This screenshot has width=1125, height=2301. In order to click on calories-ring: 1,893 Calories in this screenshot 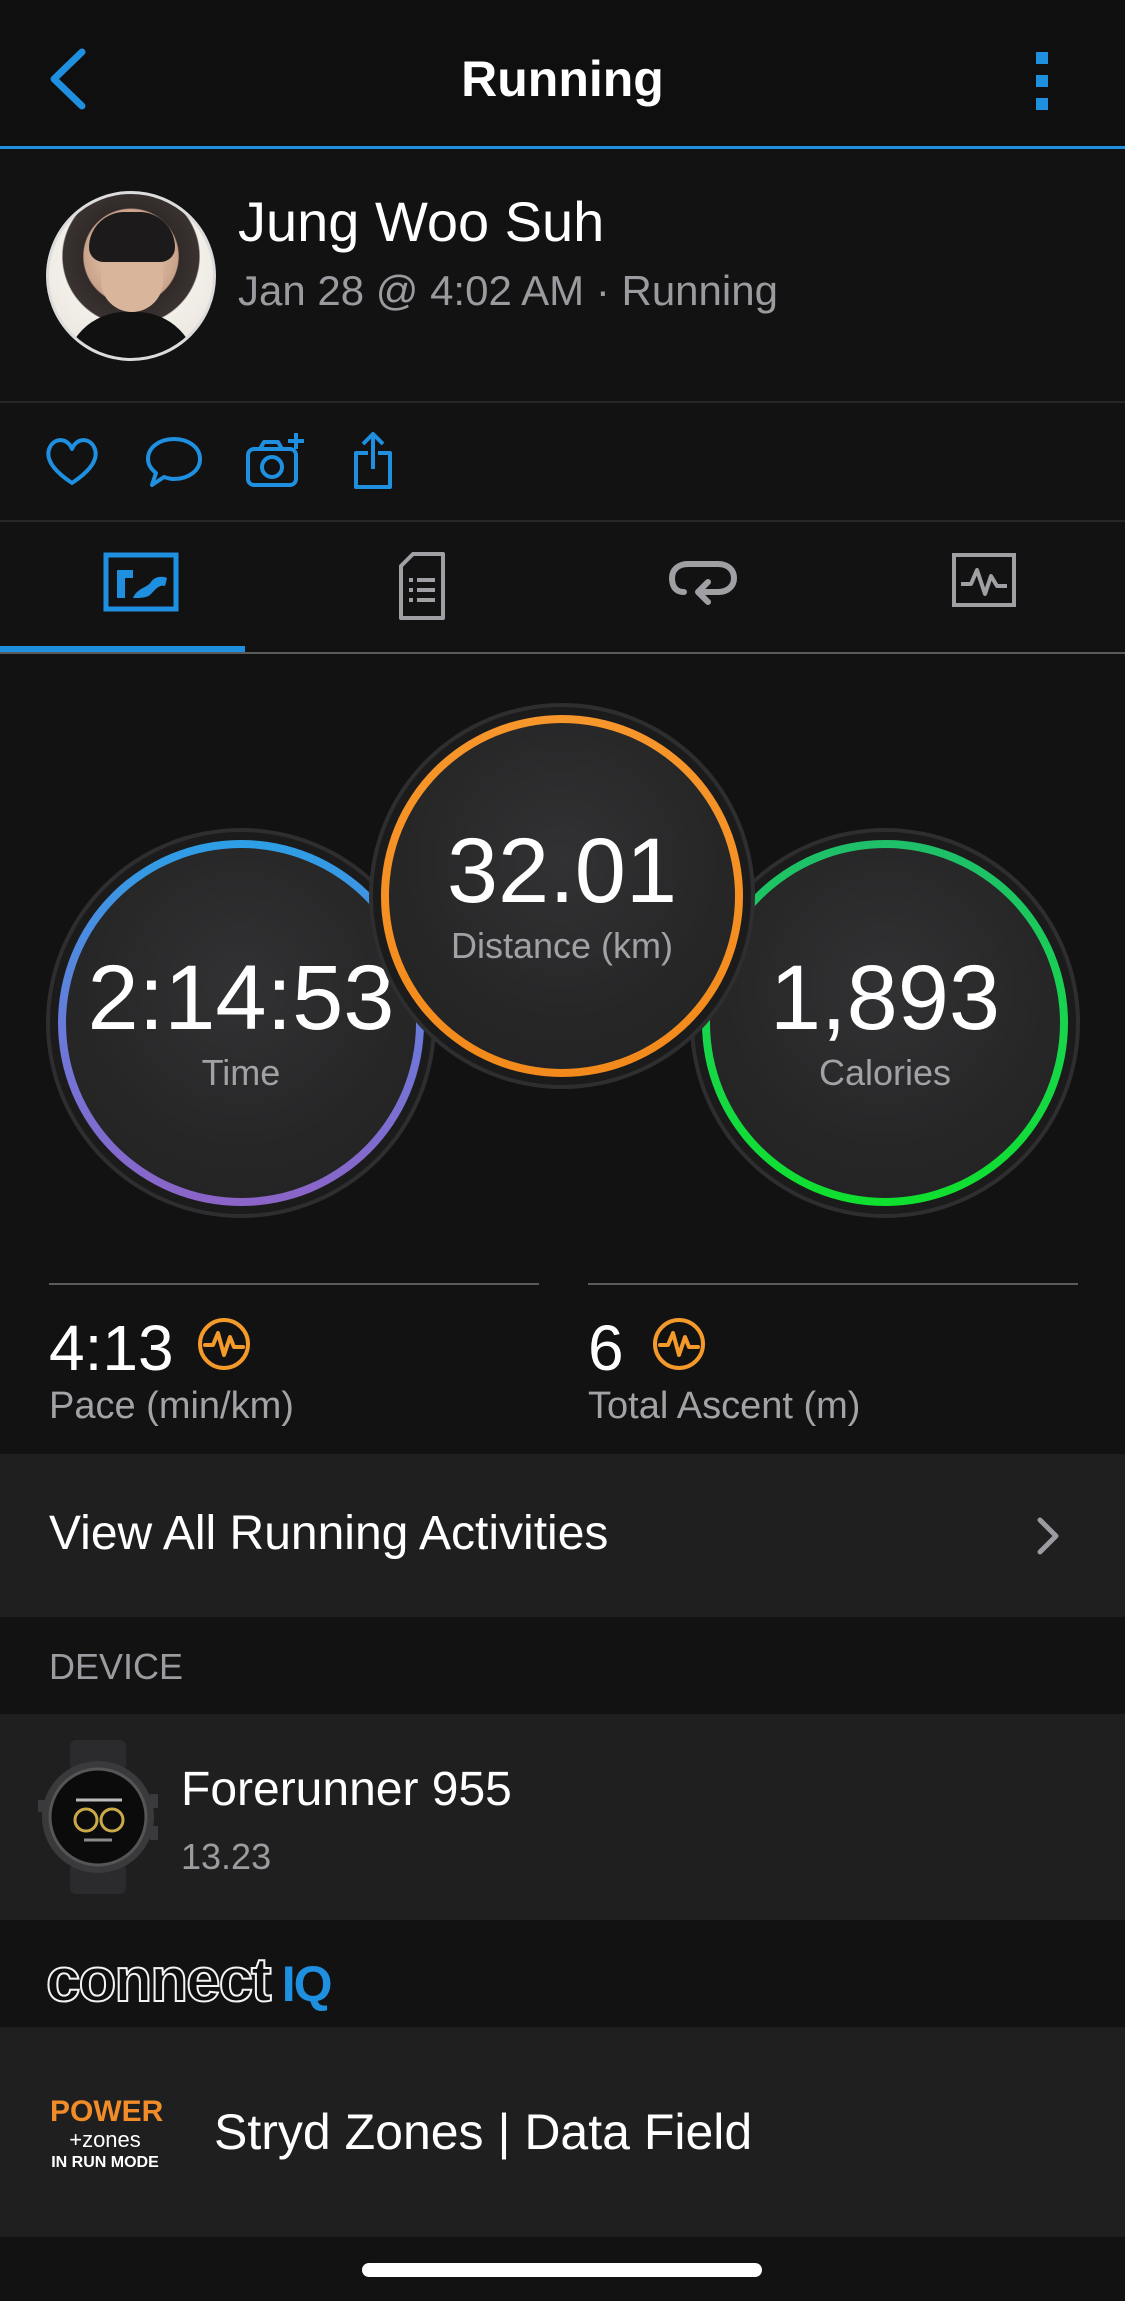, I will do `click(885, 1023)`.